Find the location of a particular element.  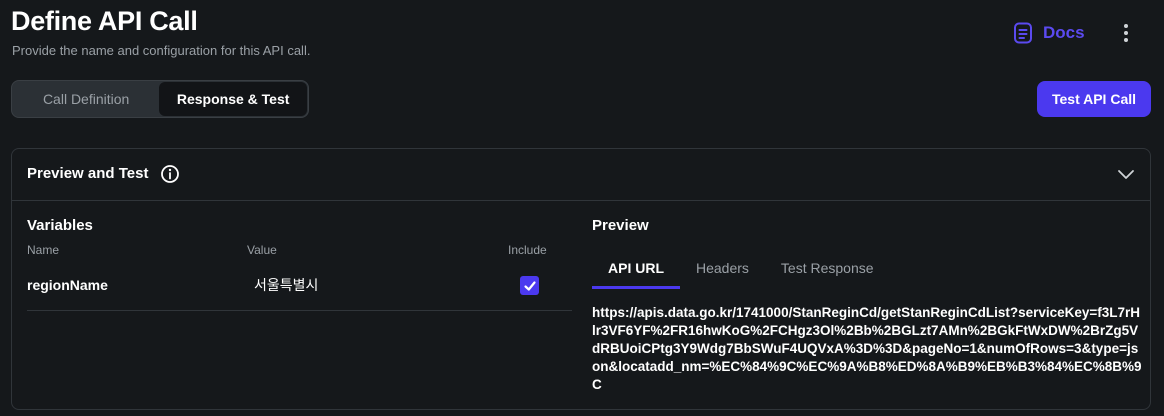

preview-title: Preview is located at coordinates (620, 225).